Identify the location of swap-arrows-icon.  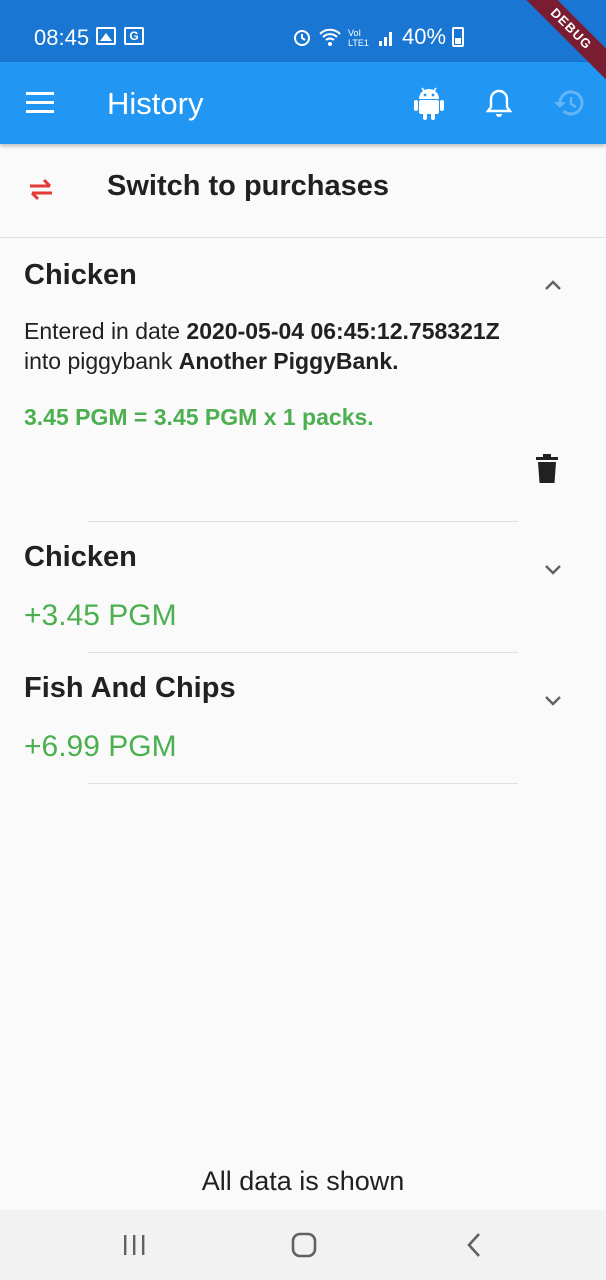
(41, 189).